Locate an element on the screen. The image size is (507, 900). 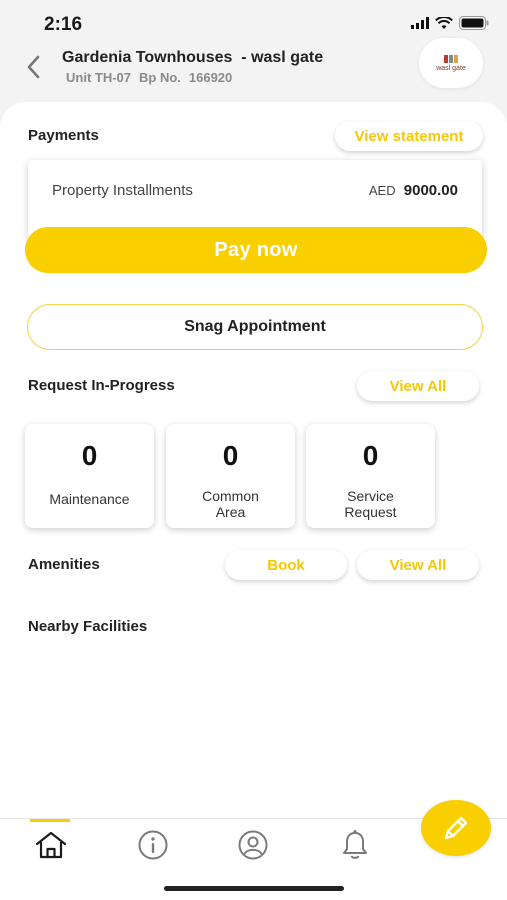
back-button is located at coordinates (33, 67).